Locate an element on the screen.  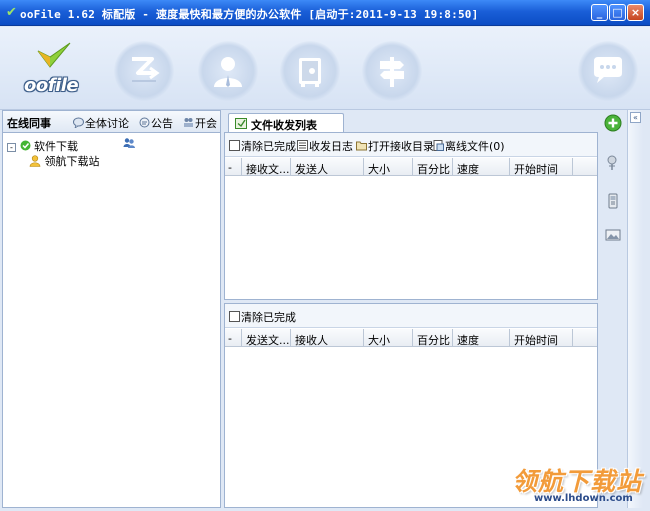
minimize-button: _ is located at coordinates (599, 12).